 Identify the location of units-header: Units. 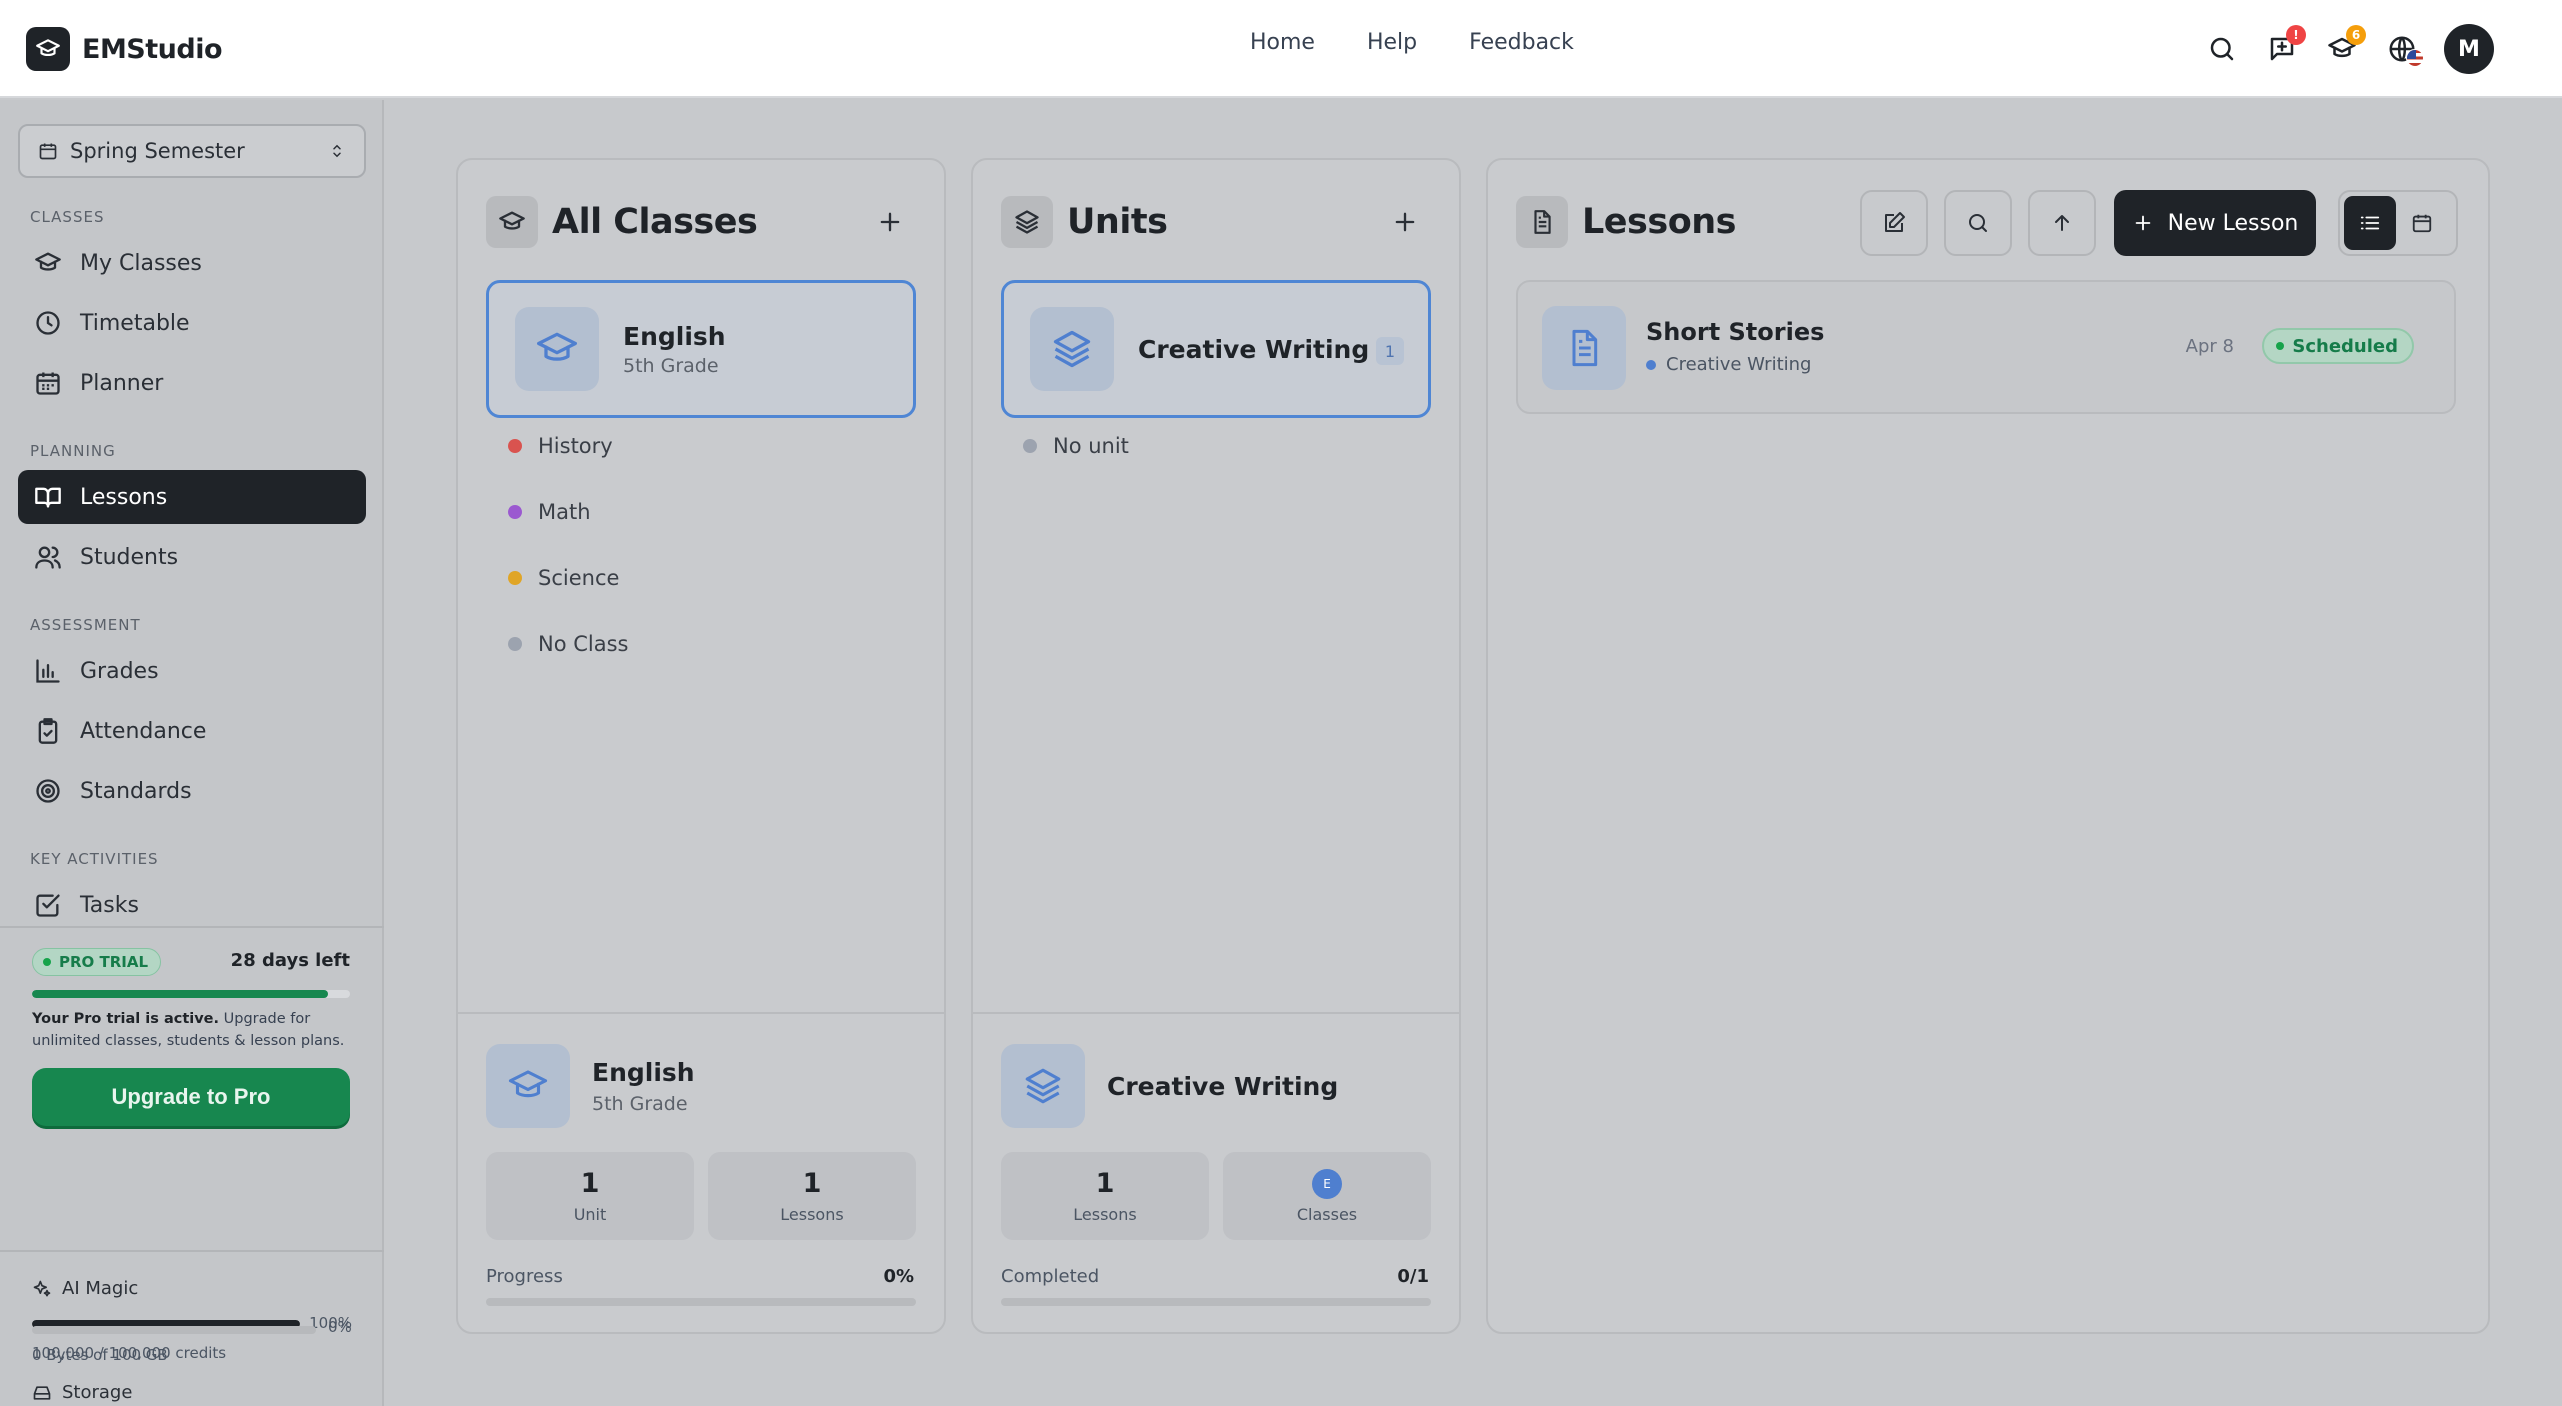
(1084, 222).